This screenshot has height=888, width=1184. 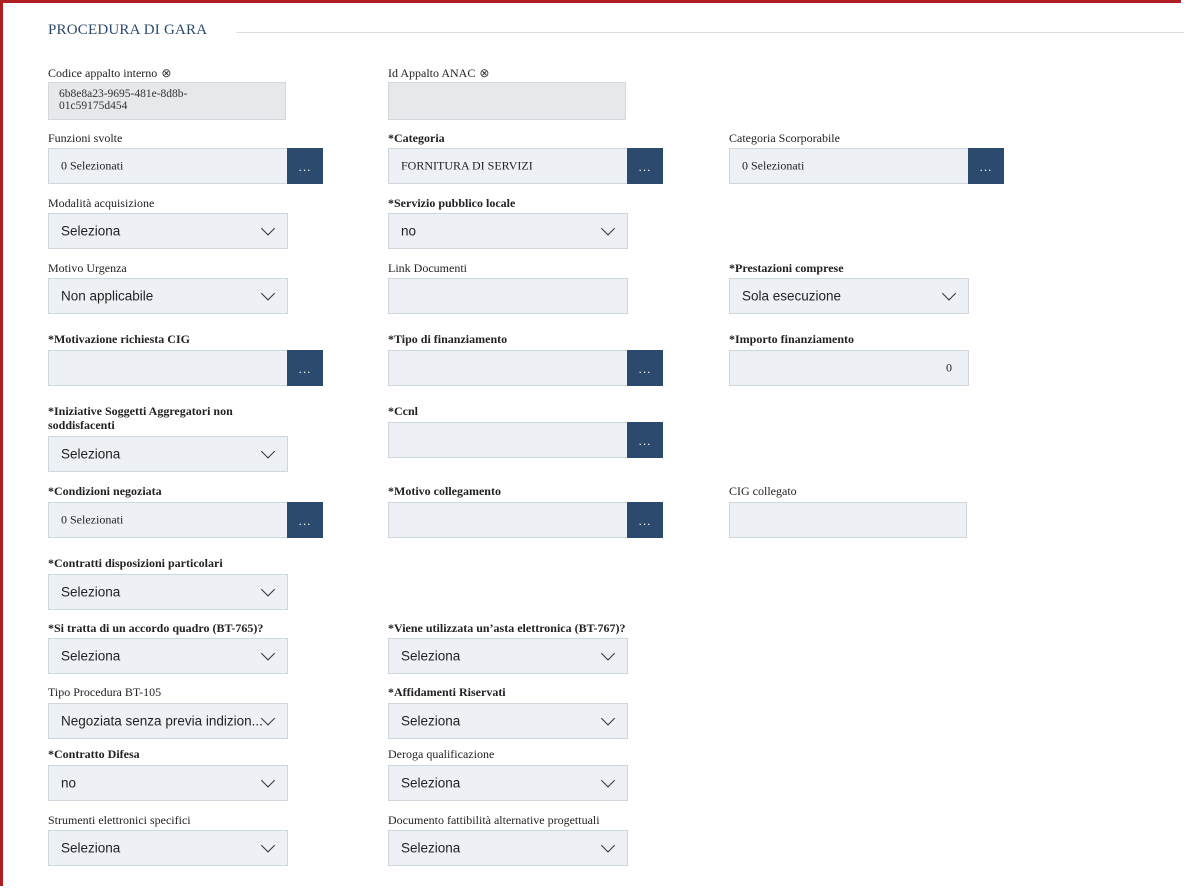 I want to click on affidamenti-riservati-select: Seleziona, so click(x=508, y=721).